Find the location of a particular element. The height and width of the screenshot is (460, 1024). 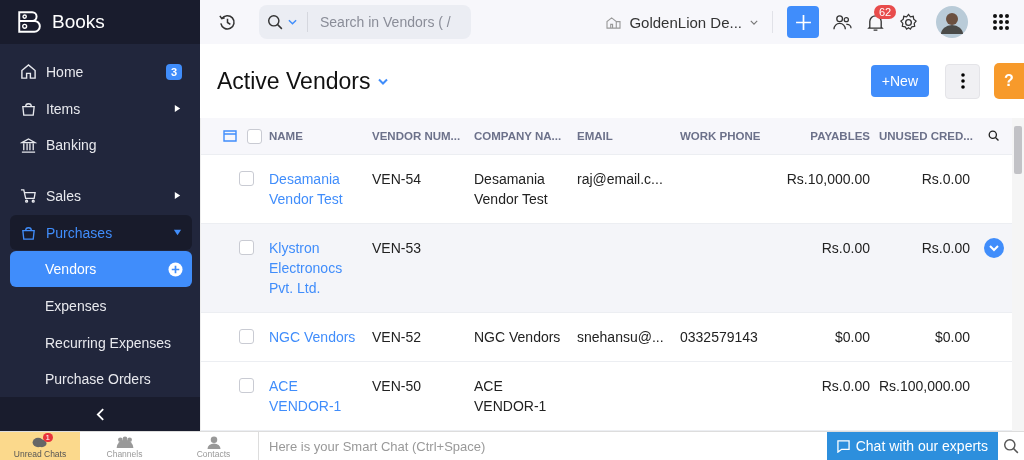

sidebar-item-label: Purchases is located at coordinates (80, 232).